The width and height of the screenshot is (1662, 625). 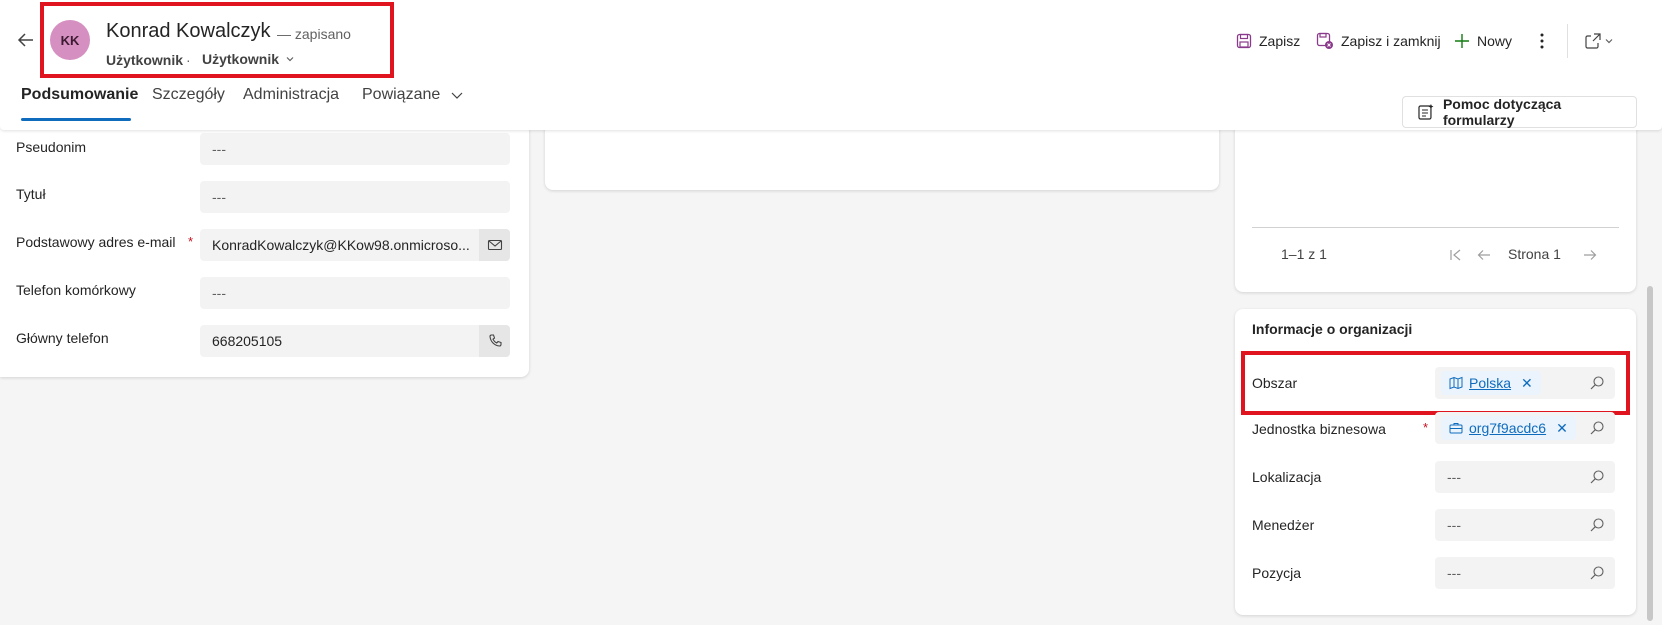 I want to click on save-and-close-button: Zapisz i zamknij, so click(x=1378, y=41).